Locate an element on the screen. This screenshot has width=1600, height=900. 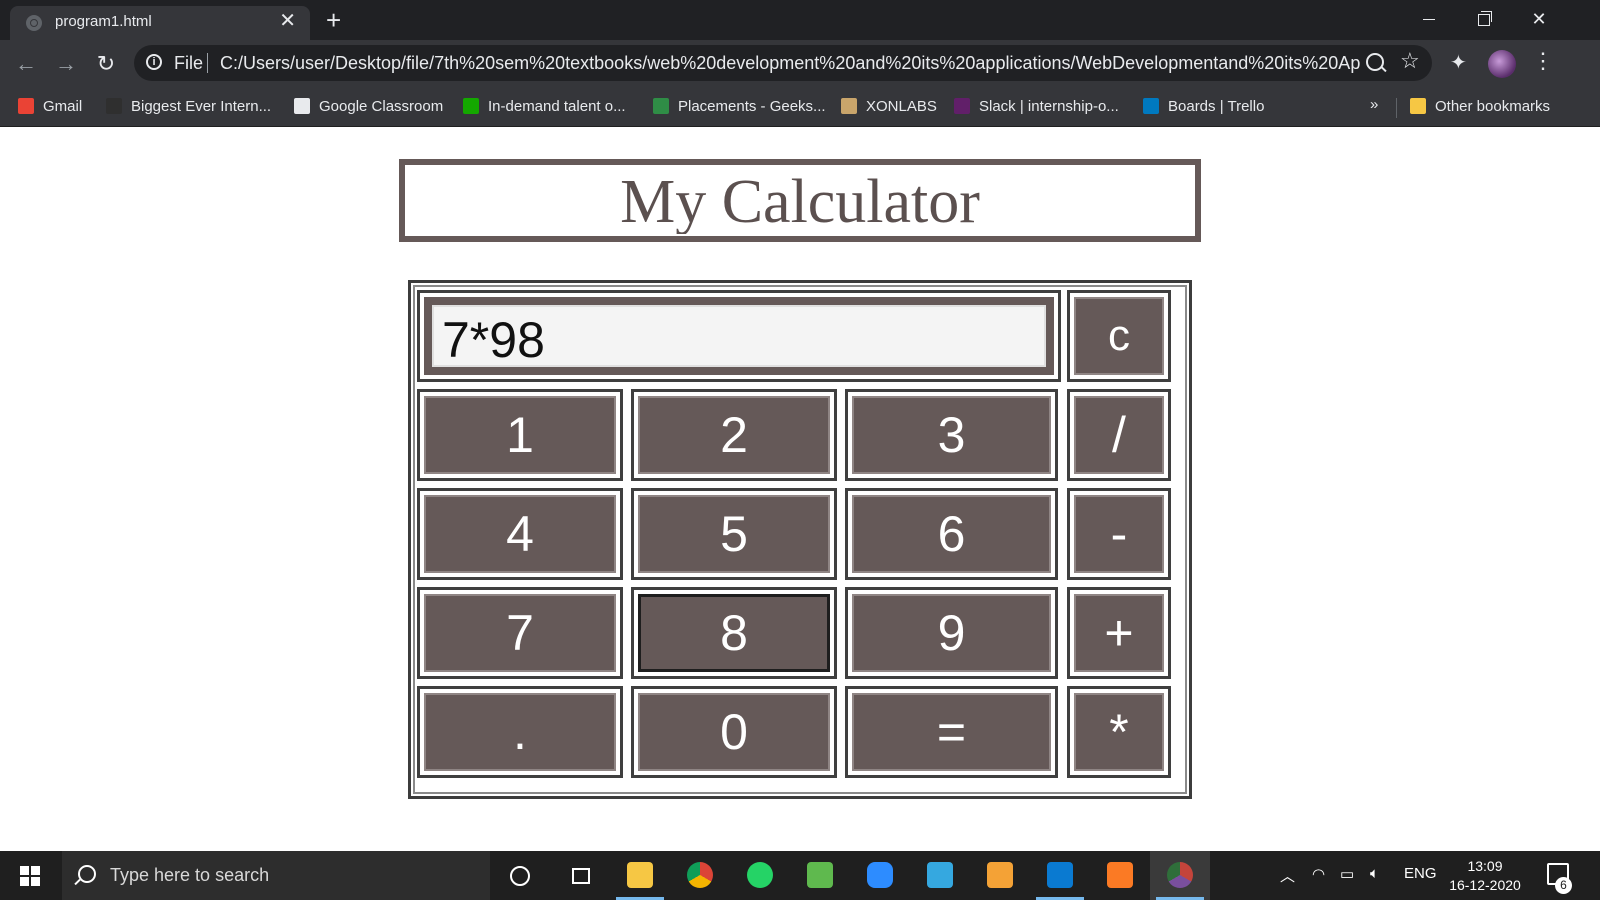
key-4-button: 4 is located at coordinates (520, 534).